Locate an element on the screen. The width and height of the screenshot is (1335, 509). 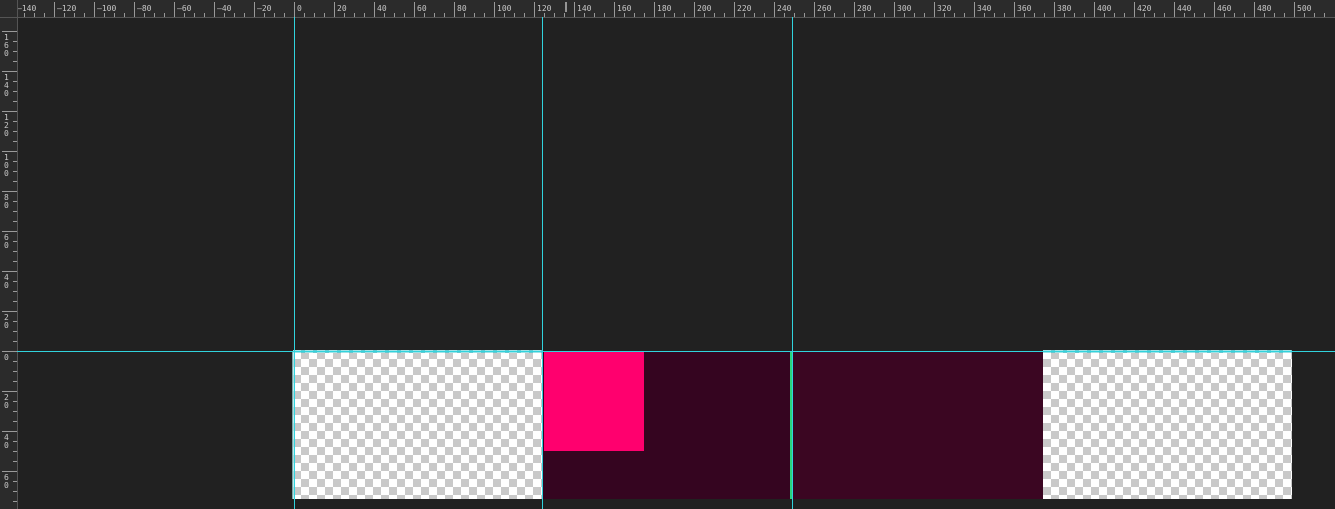
ruler-label: 340 is located at coordinates (984, 8).